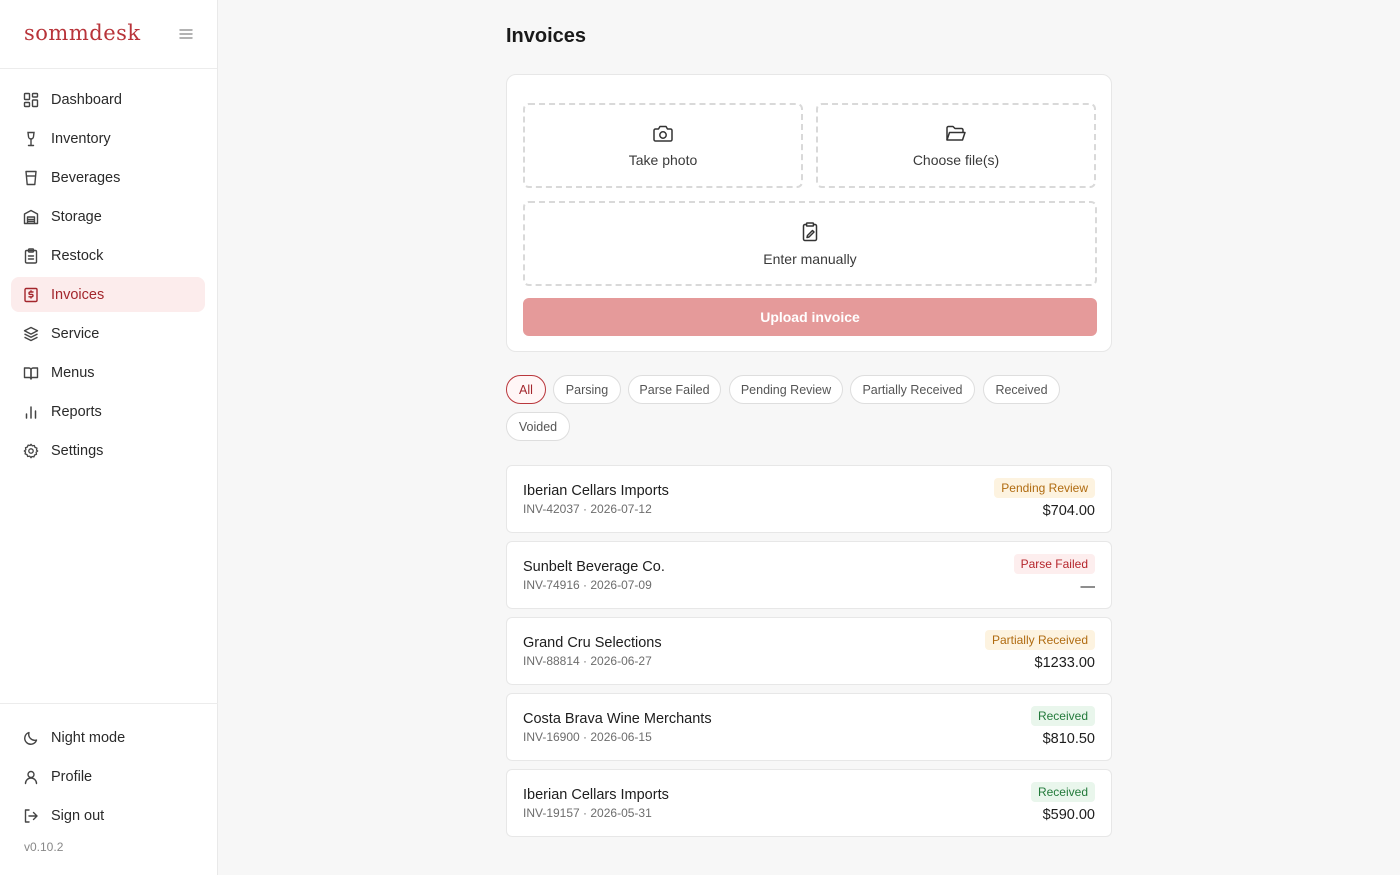 The height and width of the screenshot is (875, 1400). I want to click on sidebar-item-label: Restock, so click(77, 255).